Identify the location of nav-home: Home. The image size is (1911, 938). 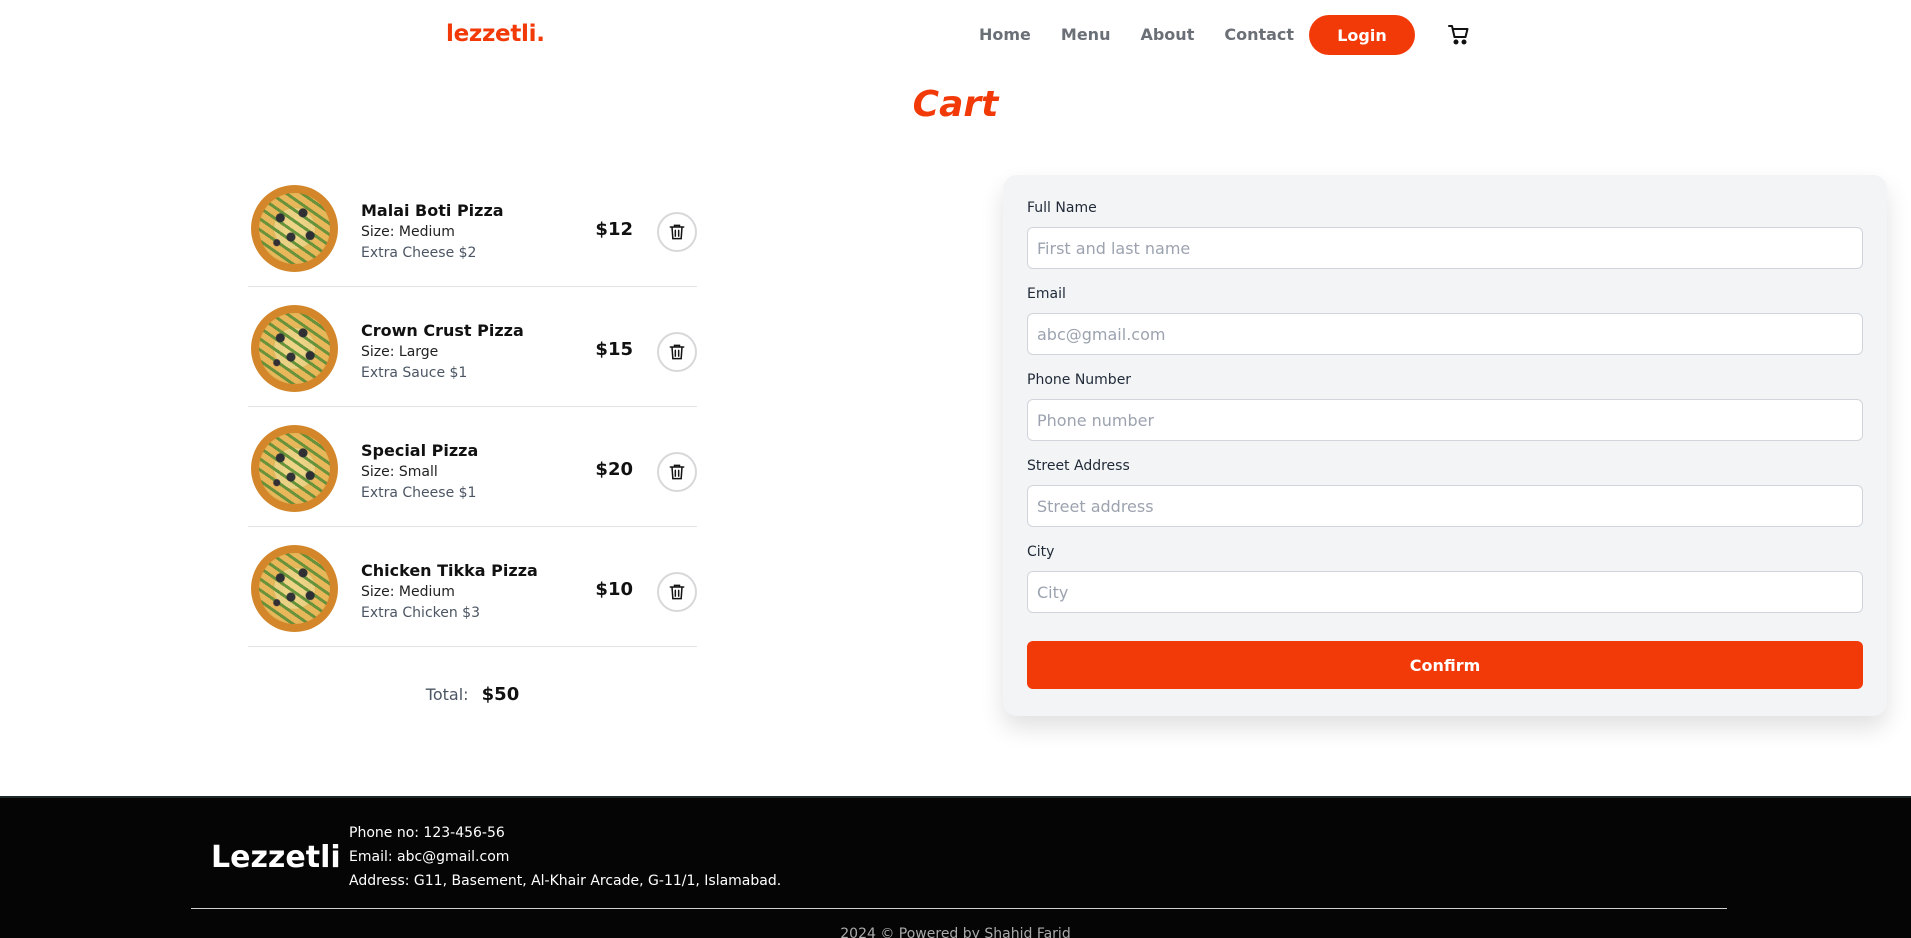
(1005, 34).